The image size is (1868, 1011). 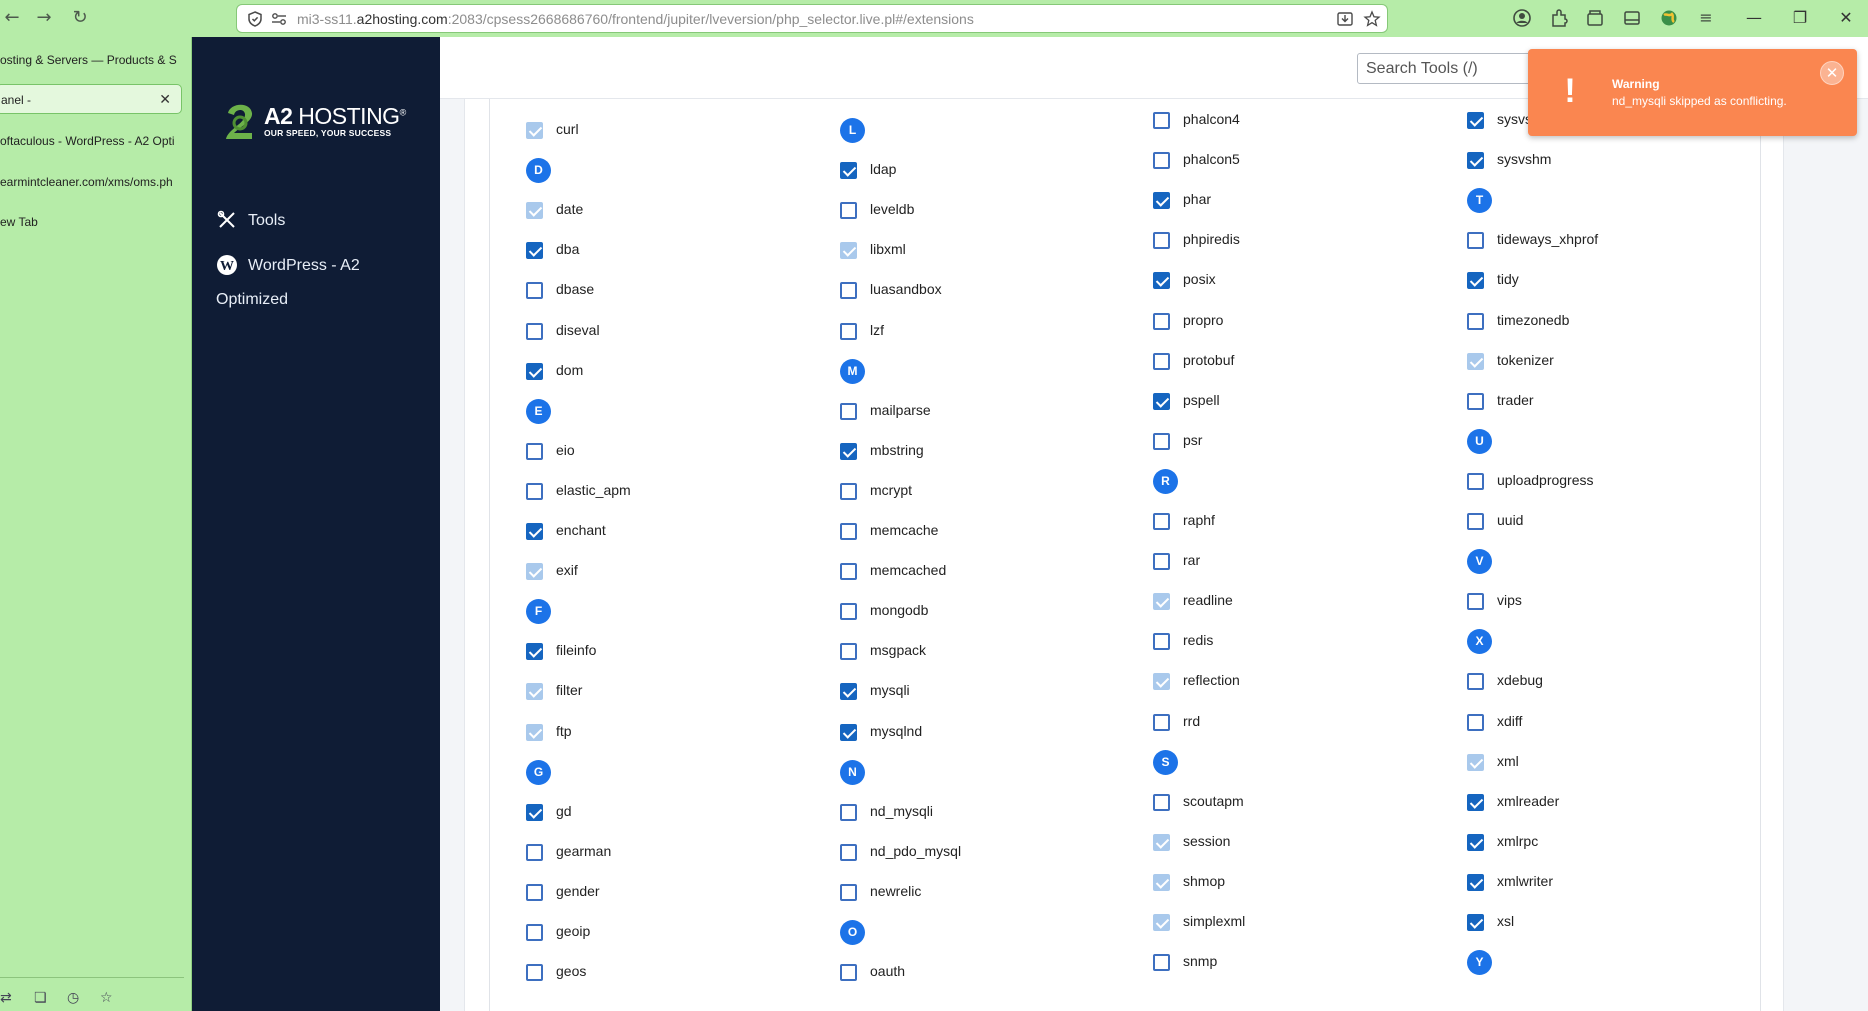 I want to click on search-tools-box, so click(x=1457, y=68).